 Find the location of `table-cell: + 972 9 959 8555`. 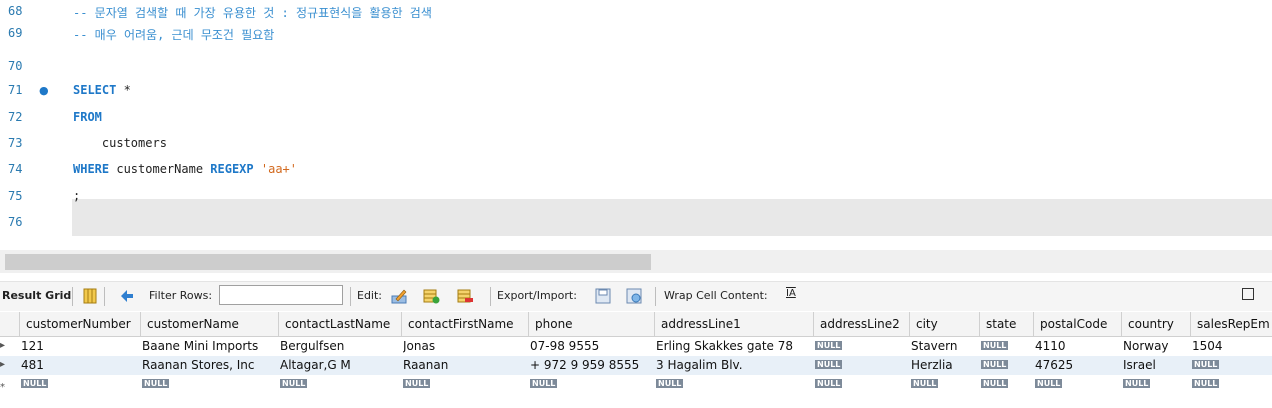

table-cell: + 972 9 959 8555 is located at coordinates (591, 365).